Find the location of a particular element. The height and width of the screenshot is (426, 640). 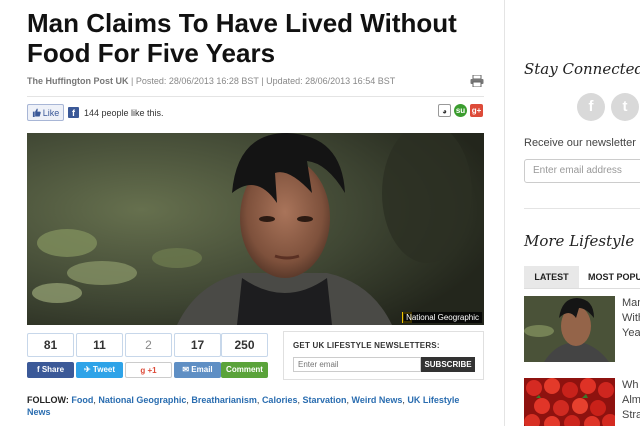

sidebar-divider is located at coordinates (582, 208).